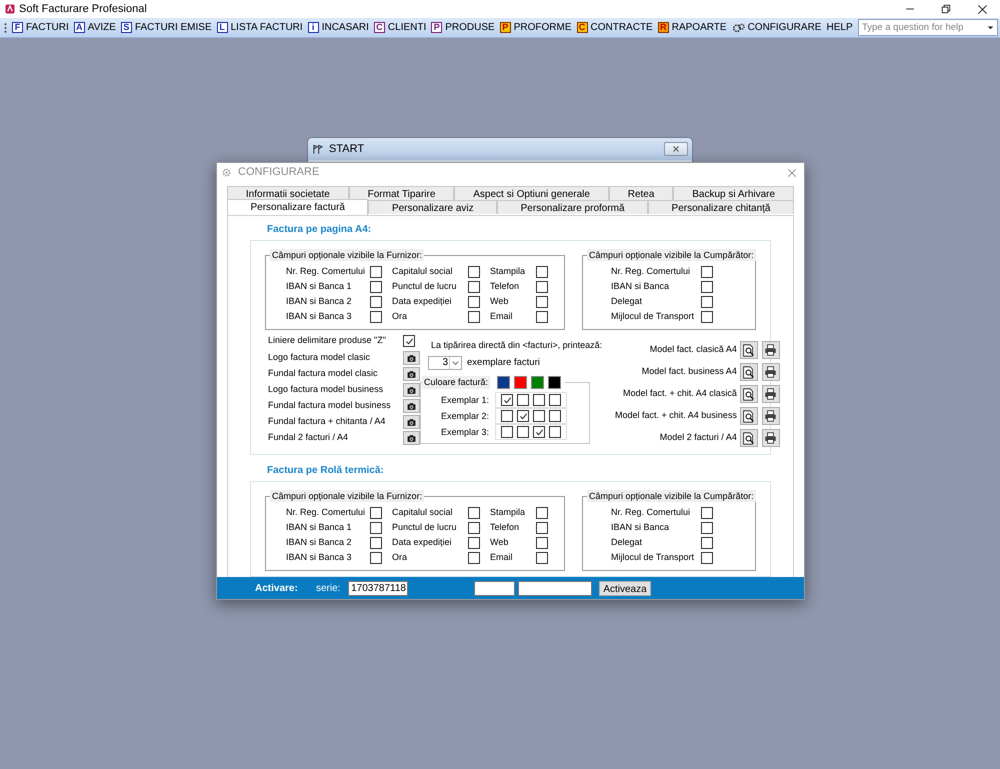  What do you see at coordinates (433, 207) in the screenshot?
I see `tab: Personalizare aviz` at bounding box center [433, 207].